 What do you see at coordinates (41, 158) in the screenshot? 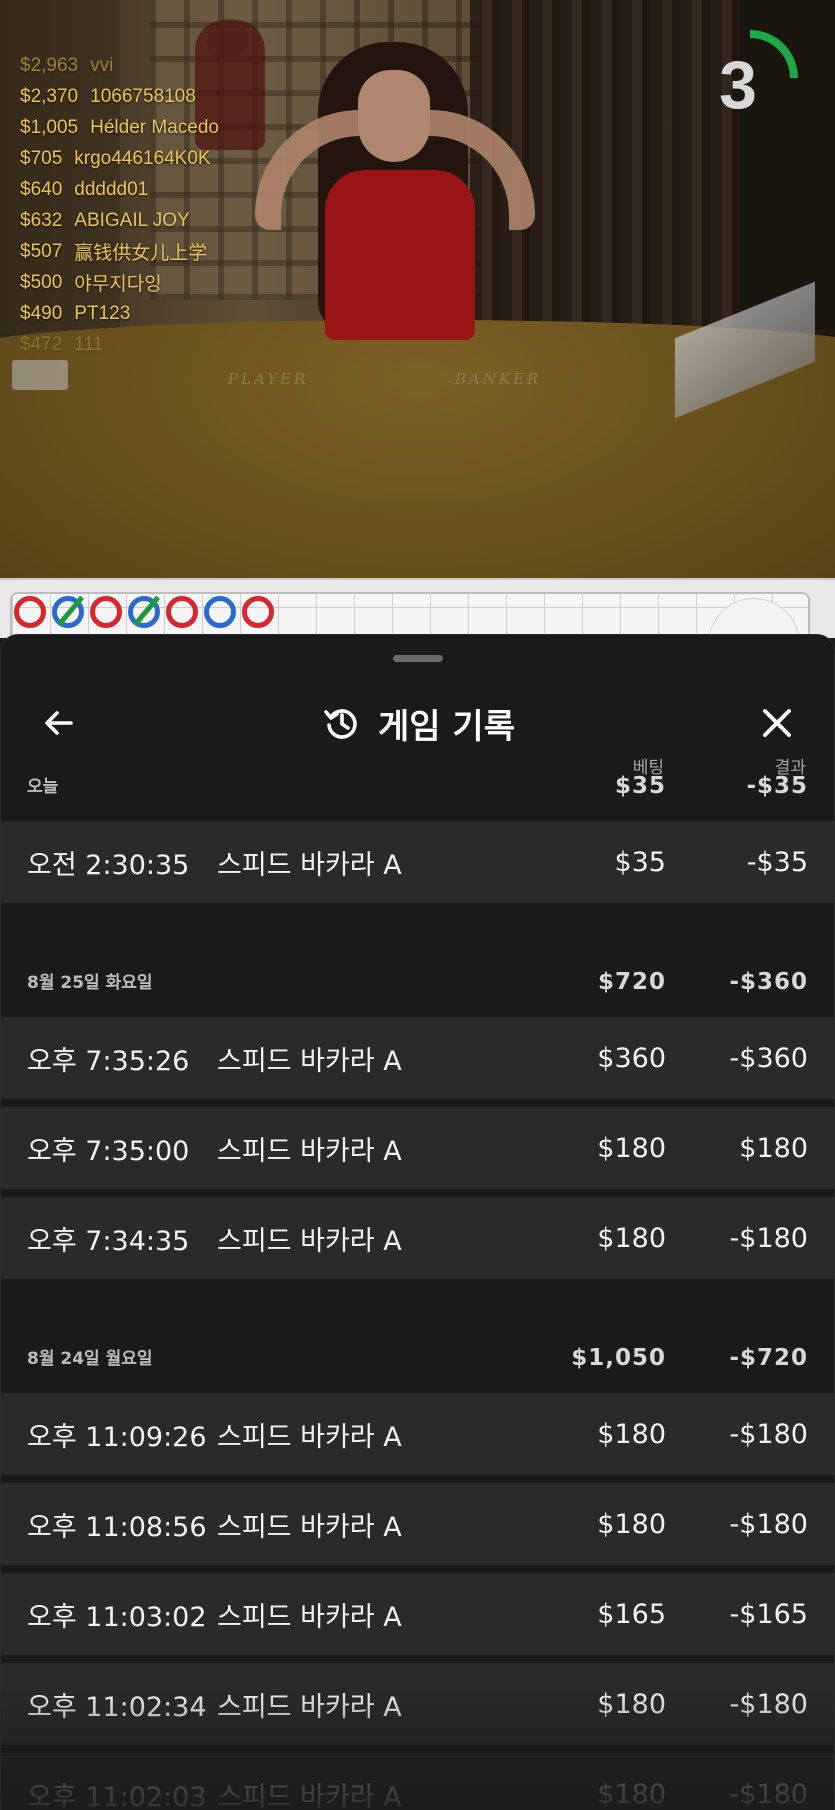
I see `leaderboard-amount: $705` at bounding box center [41, 158].